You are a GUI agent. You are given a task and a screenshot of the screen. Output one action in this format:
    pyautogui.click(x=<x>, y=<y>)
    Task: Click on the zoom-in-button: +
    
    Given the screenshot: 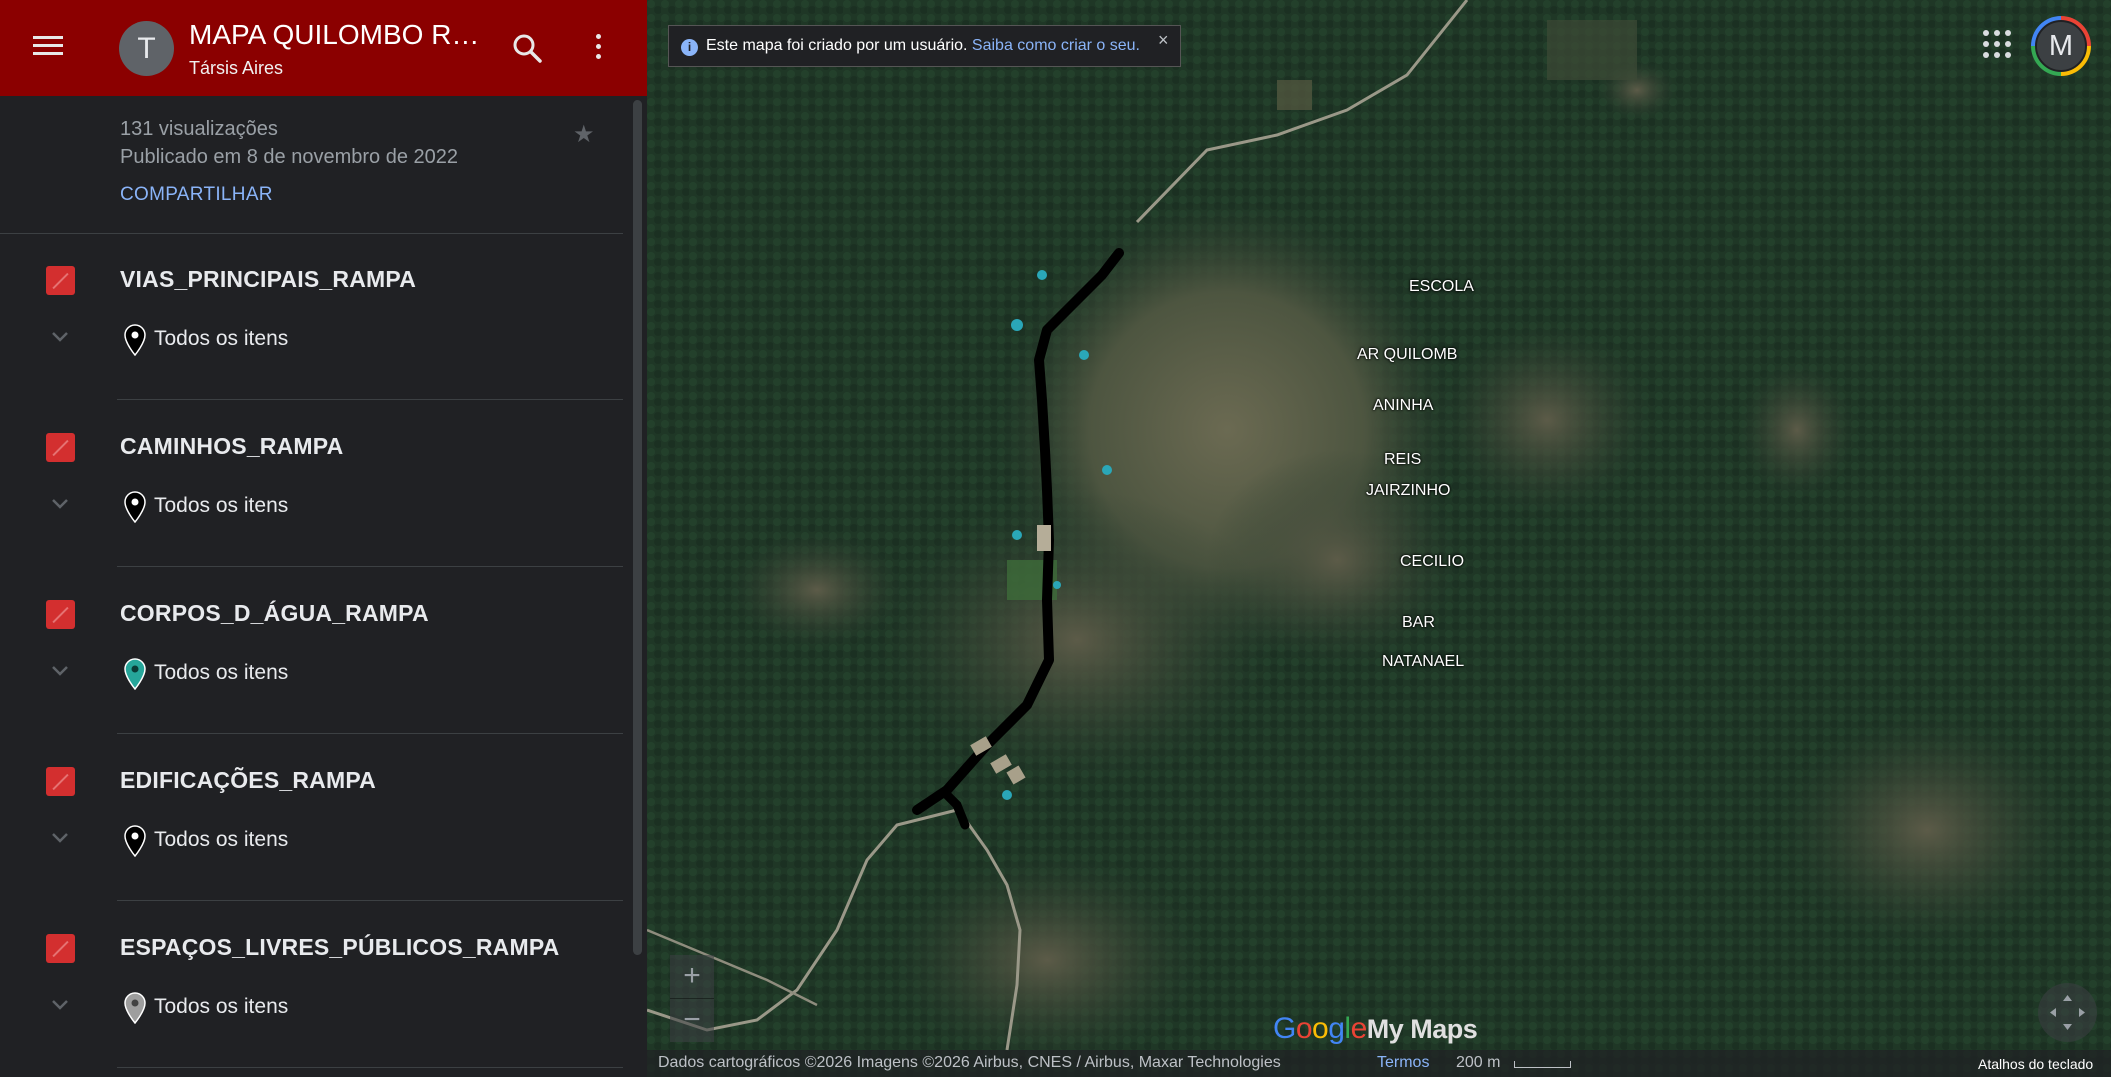 What is the action you would take?
    pyautogui.click(x=692, y=977)
    